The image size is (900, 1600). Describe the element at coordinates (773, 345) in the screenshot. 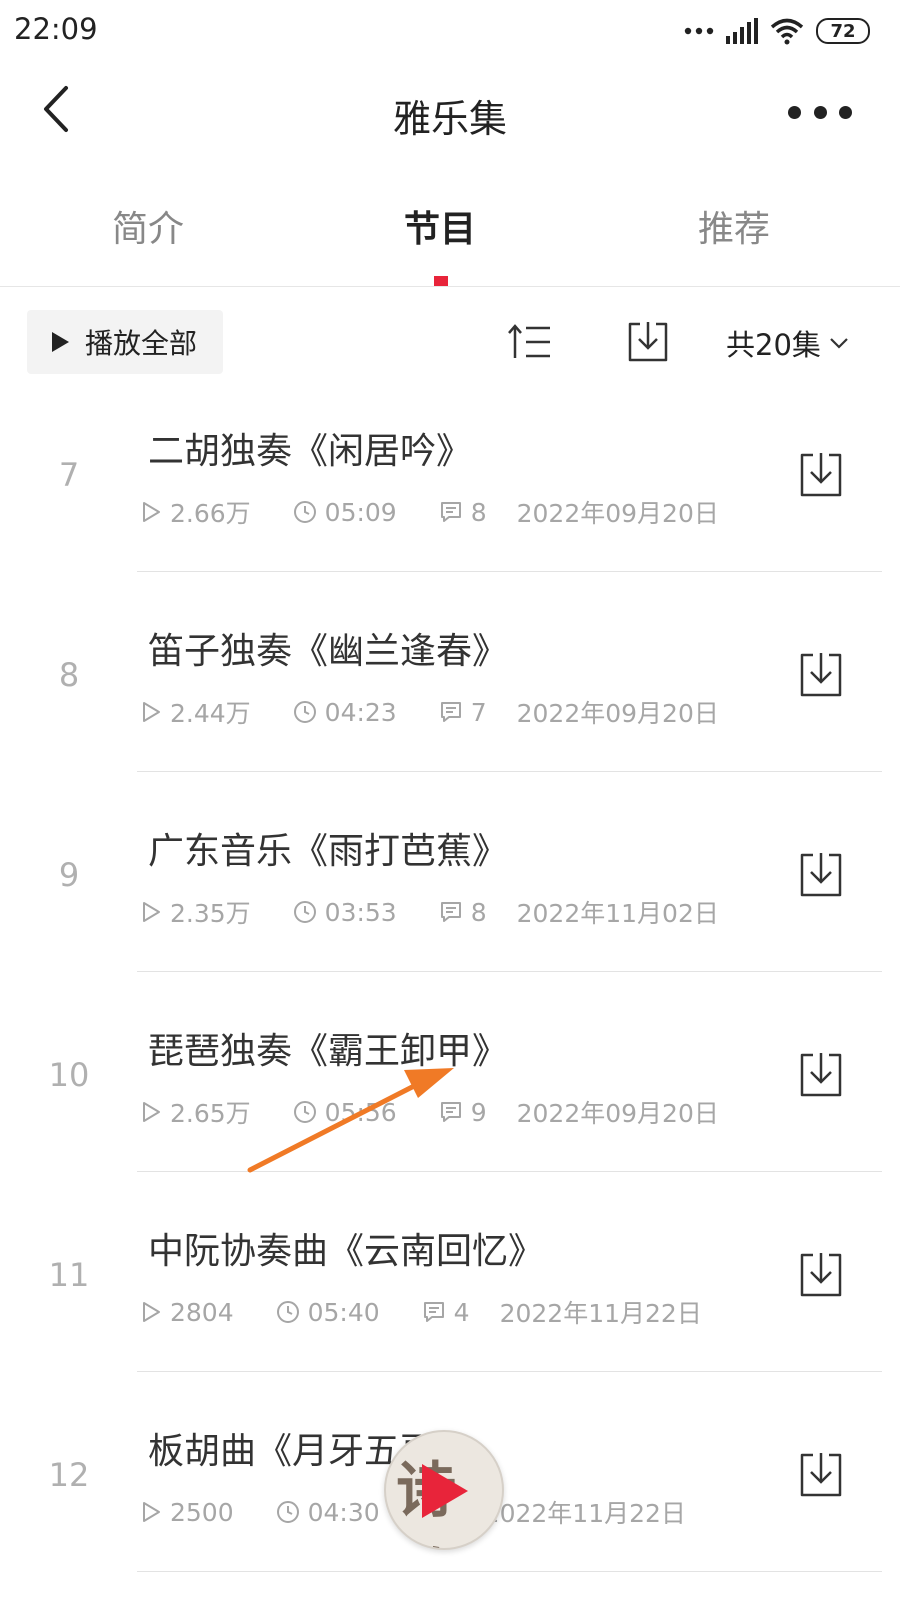

I see `episode-count-label: 共20集` at that location.